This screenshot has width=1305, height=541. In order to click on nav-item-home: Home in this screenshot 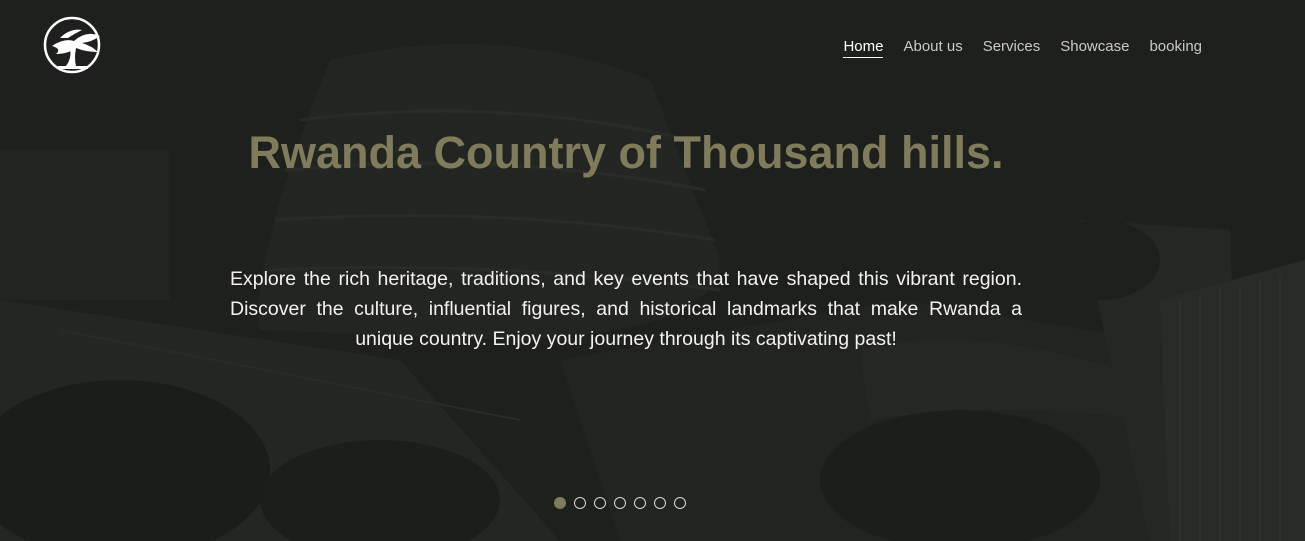, I will do `click(863, 48)`.